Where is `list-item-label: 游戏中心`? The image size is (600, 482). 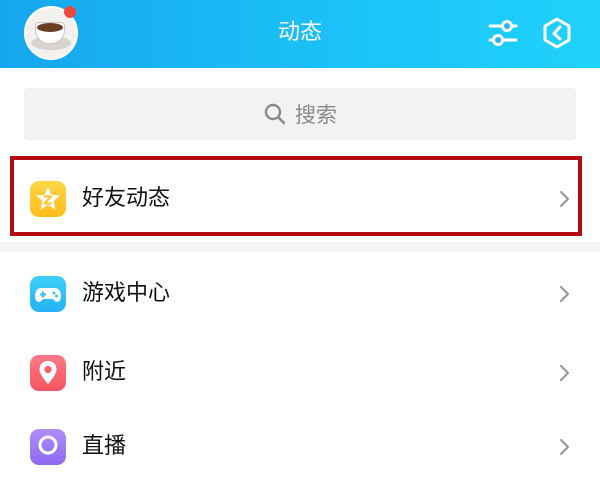 list-item-label: 游戏中心 is located at coordinates (126, 293).